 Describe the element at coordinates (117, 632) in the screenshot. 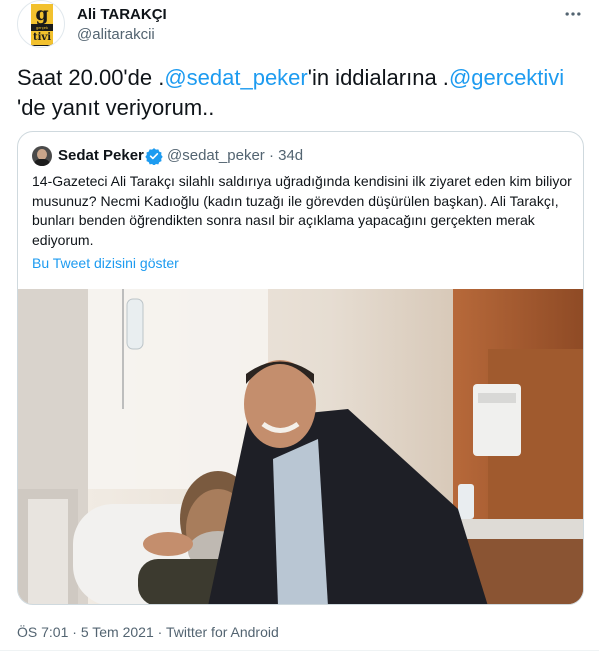

I see `tweet-date: 5 Tem 2021` at that location.